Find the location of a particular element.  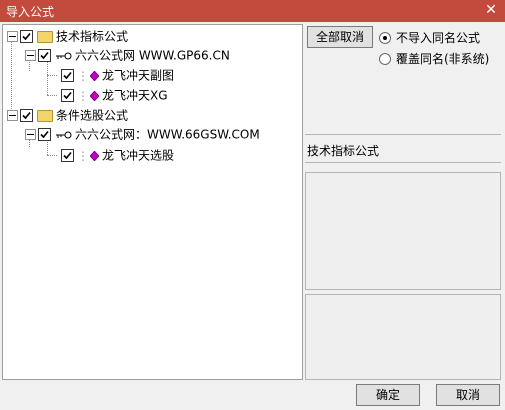

dialog-title: 导入公式 is located at coordinates (30, 12).